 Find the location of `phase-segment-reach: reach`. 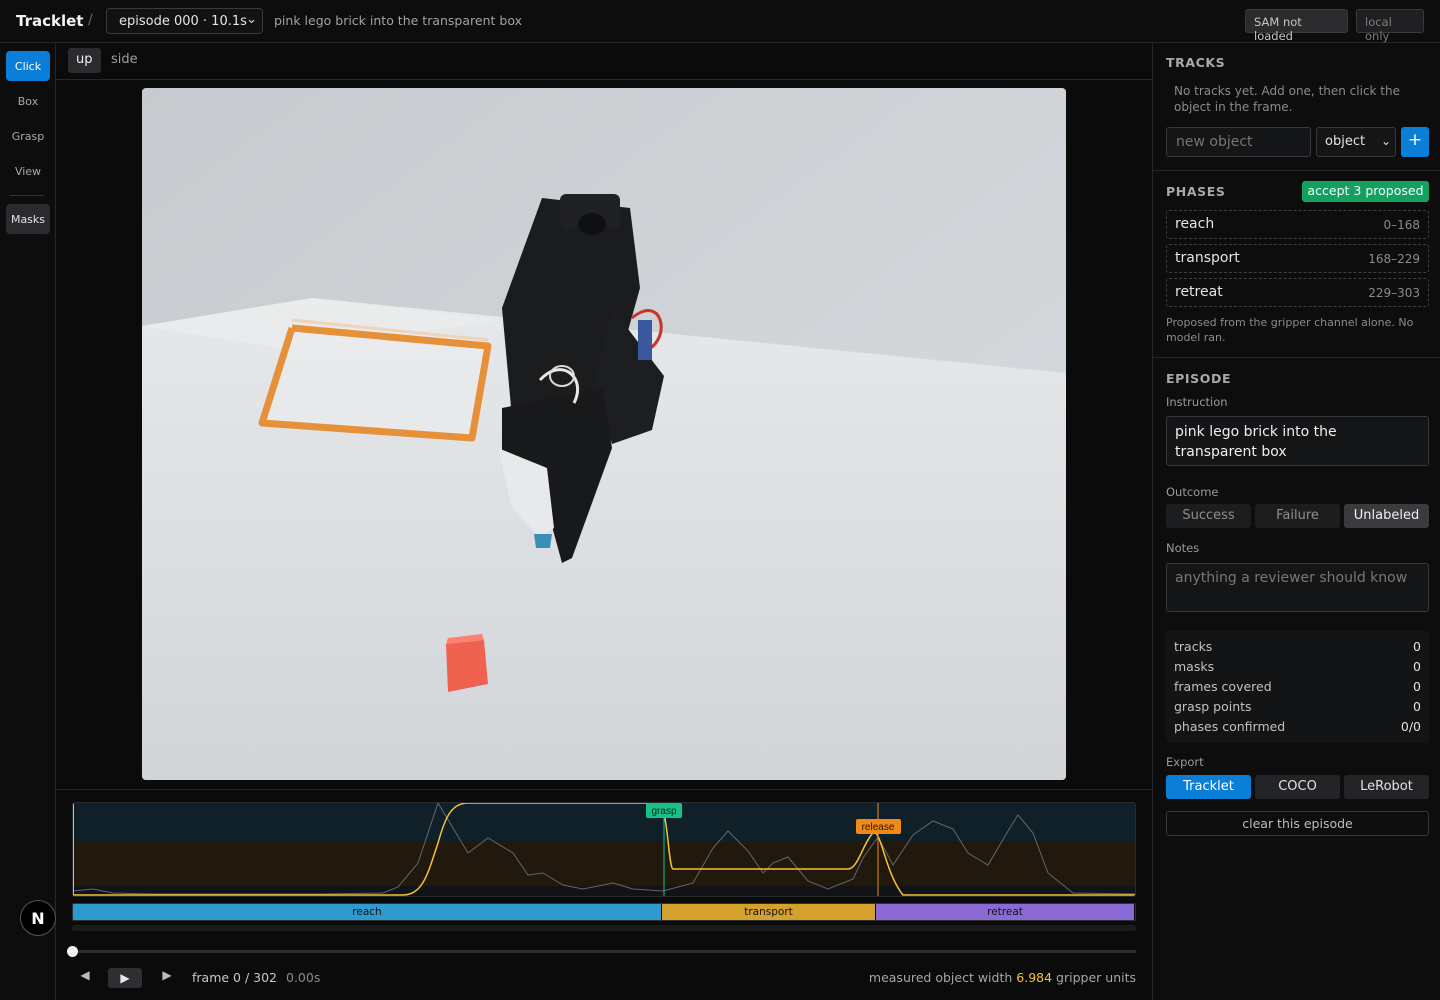

phase-segment-reach: reach is located at coordinates (367, 912).